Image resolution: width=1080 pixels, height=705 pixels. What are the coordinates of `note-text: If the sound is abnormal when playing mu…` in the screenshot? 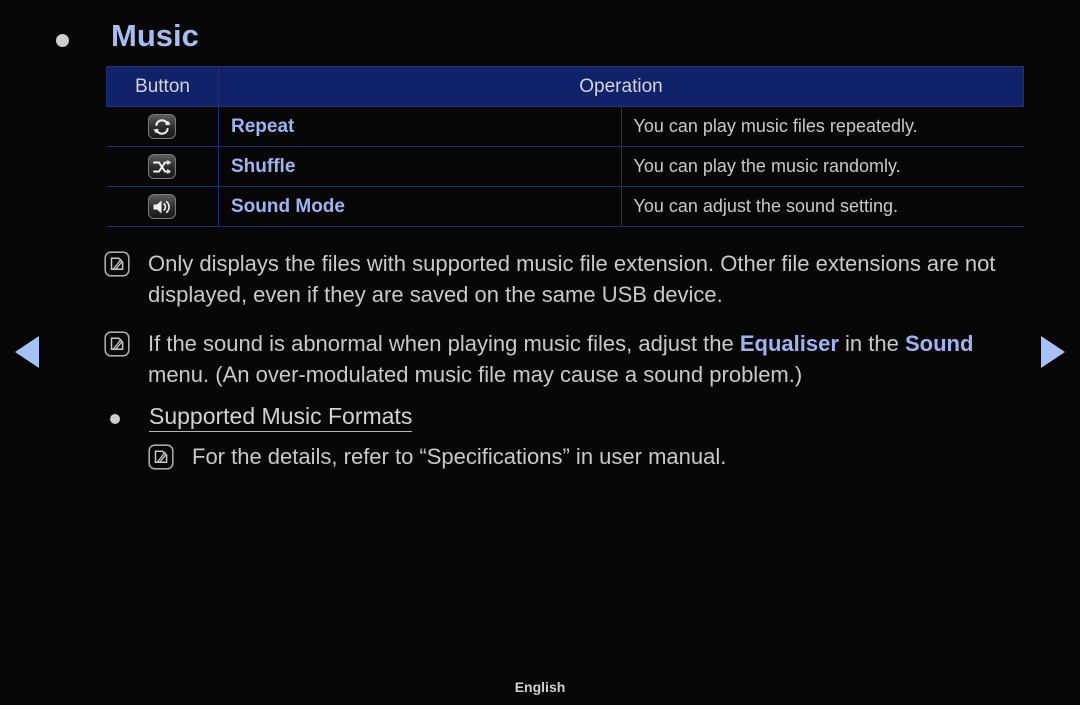 It's located at (591, 359).